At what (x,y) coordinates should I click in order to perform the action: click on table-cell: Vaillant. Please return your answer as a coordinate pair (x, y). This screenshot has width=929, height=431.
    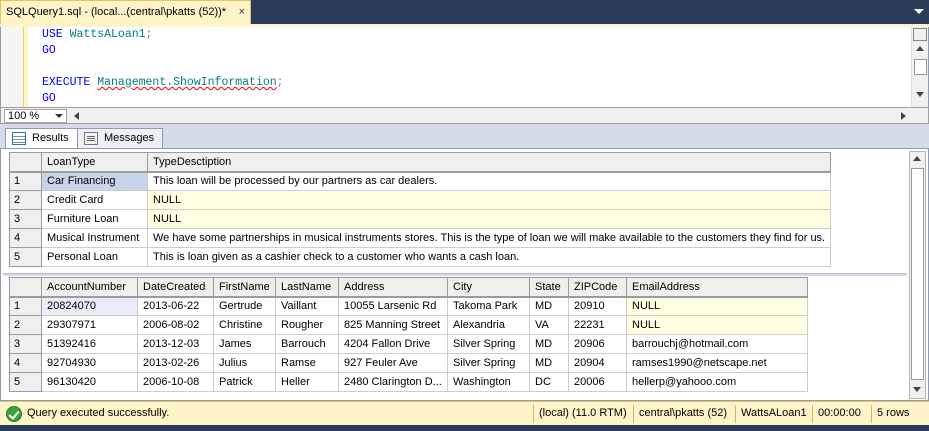
    Looking at the image, I should click on (307, 306).